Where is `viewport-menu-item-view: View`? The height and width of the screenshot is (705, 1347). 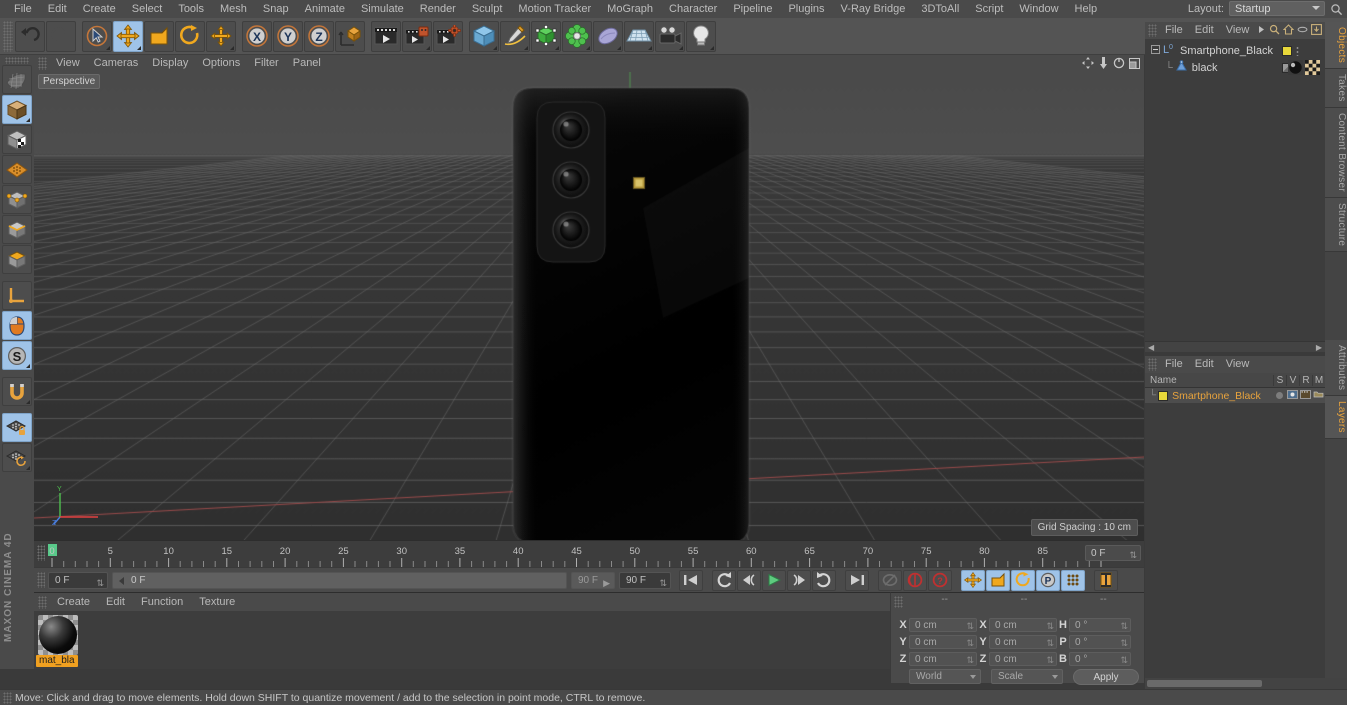
viewport-menu-item-view: View is located at coordinates (68, 63).